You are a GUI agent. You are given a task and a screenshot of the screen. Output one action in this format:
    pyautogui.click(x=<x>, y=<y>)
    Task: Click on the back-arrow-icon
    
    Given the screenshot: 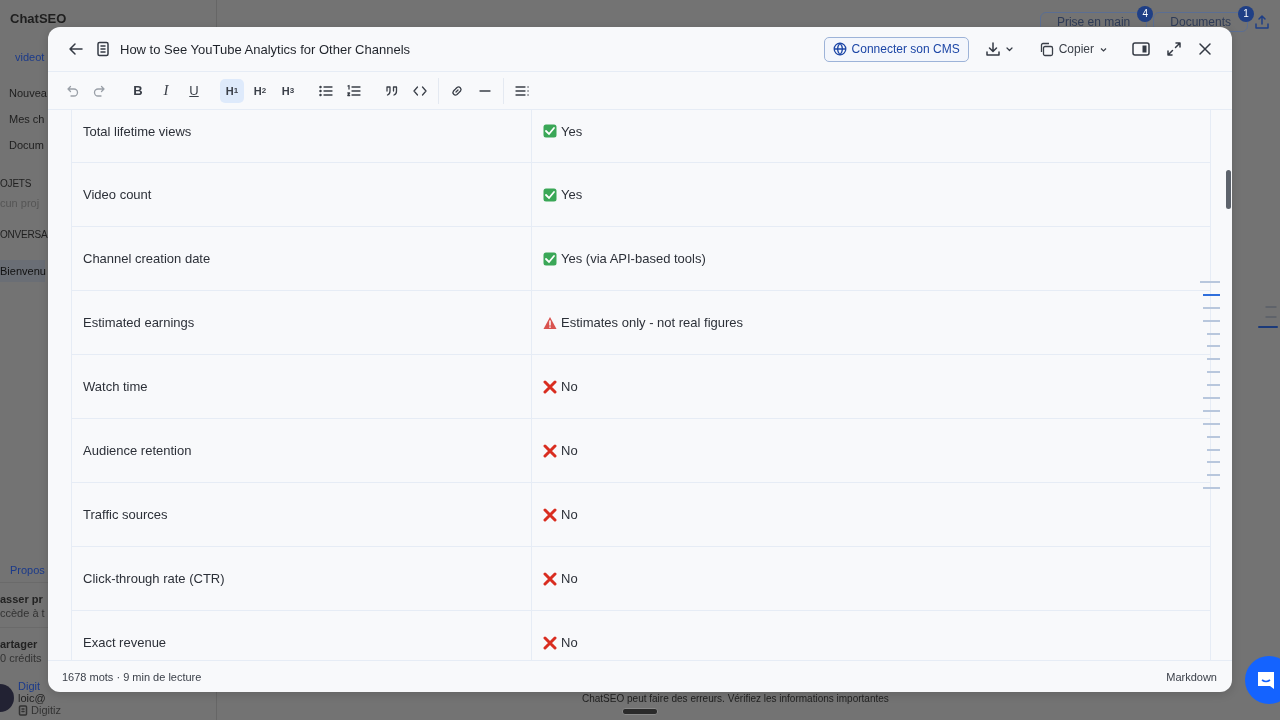 What is the action you would take?
    pyautogui.click(x=76, y=49)
    